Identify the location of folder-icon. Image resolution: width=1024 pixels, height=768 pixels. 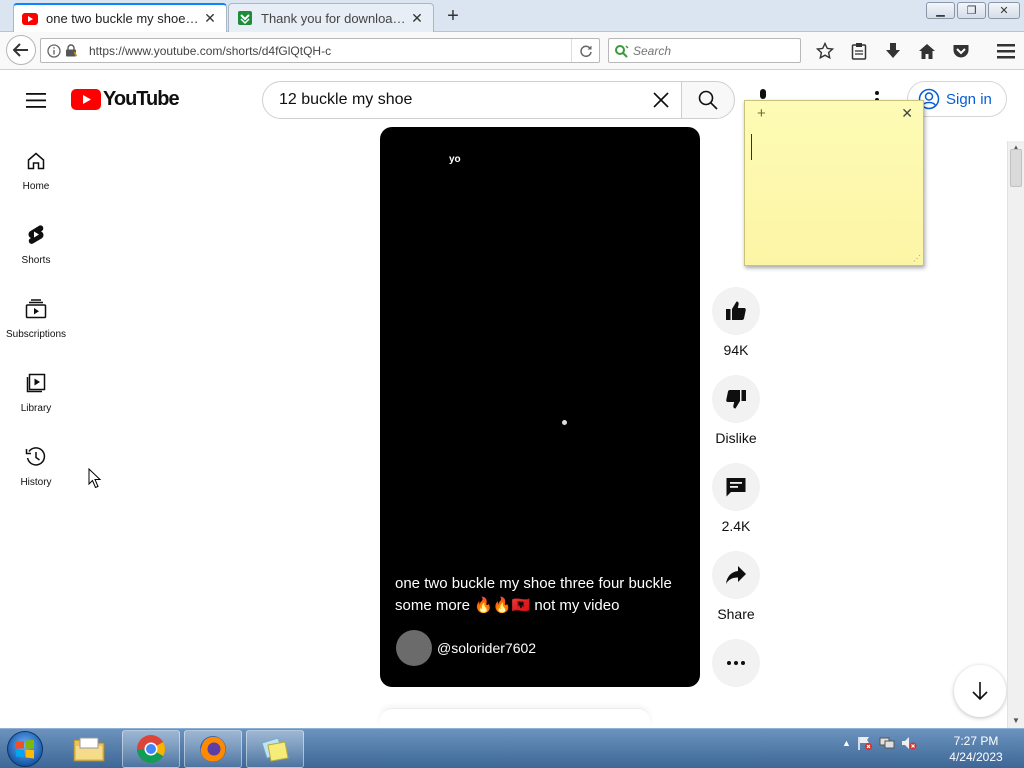
(89, 749).